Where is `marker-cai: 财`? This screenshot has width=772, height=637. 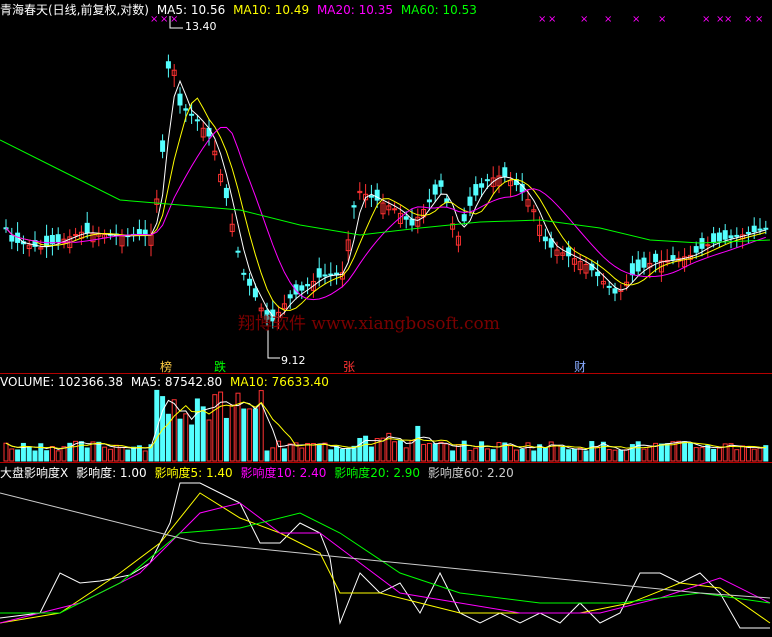
marker-cai: 财 is located at coordinates (580, 366).